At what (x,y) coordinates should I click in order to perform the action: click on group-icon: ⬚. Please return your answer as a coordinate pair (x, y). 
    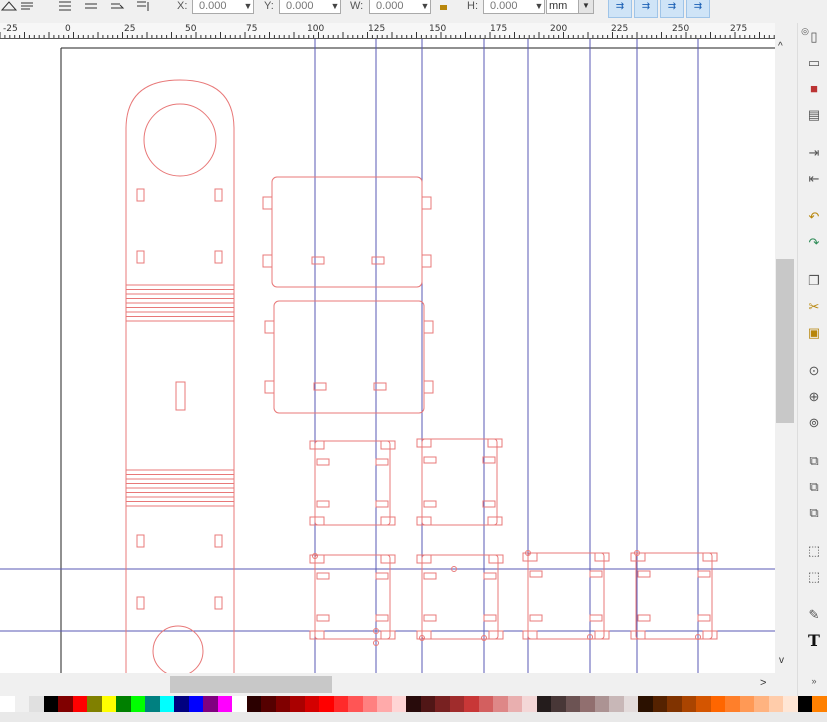
    Looking at the image, I should click on (814, 551).